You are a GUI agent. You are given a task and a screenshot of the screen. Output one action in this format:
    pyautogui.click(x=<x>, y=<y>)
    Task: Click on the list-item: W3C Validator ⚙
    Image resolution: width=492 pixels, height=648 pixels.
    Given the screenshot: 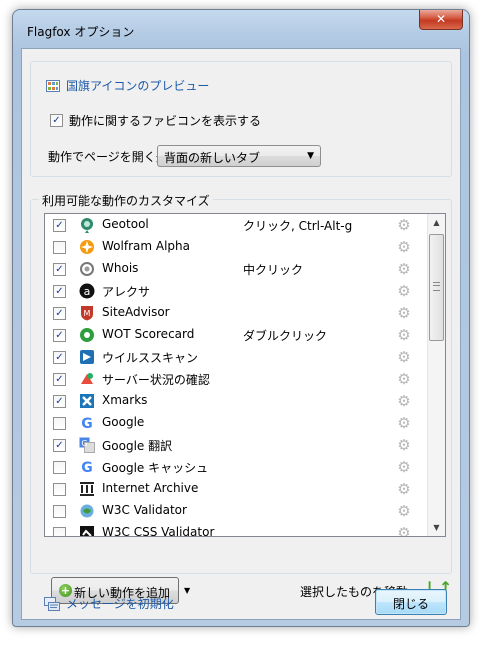 What is the action you would take?
    pyautogui.click(x=236, y=511)
    